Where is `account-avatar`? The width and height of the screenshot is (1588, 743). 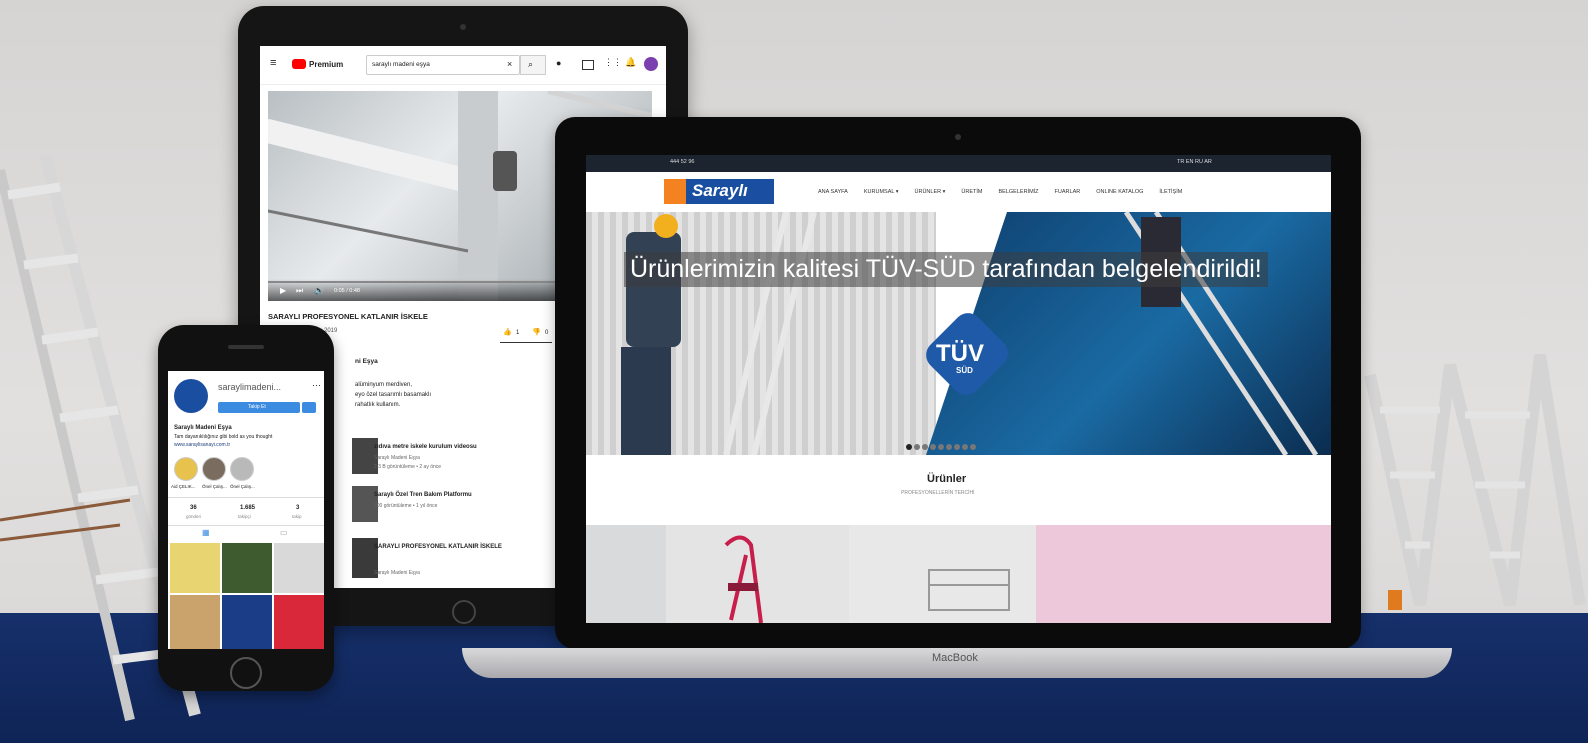 account-avatar is located at coordinates (651, 64).